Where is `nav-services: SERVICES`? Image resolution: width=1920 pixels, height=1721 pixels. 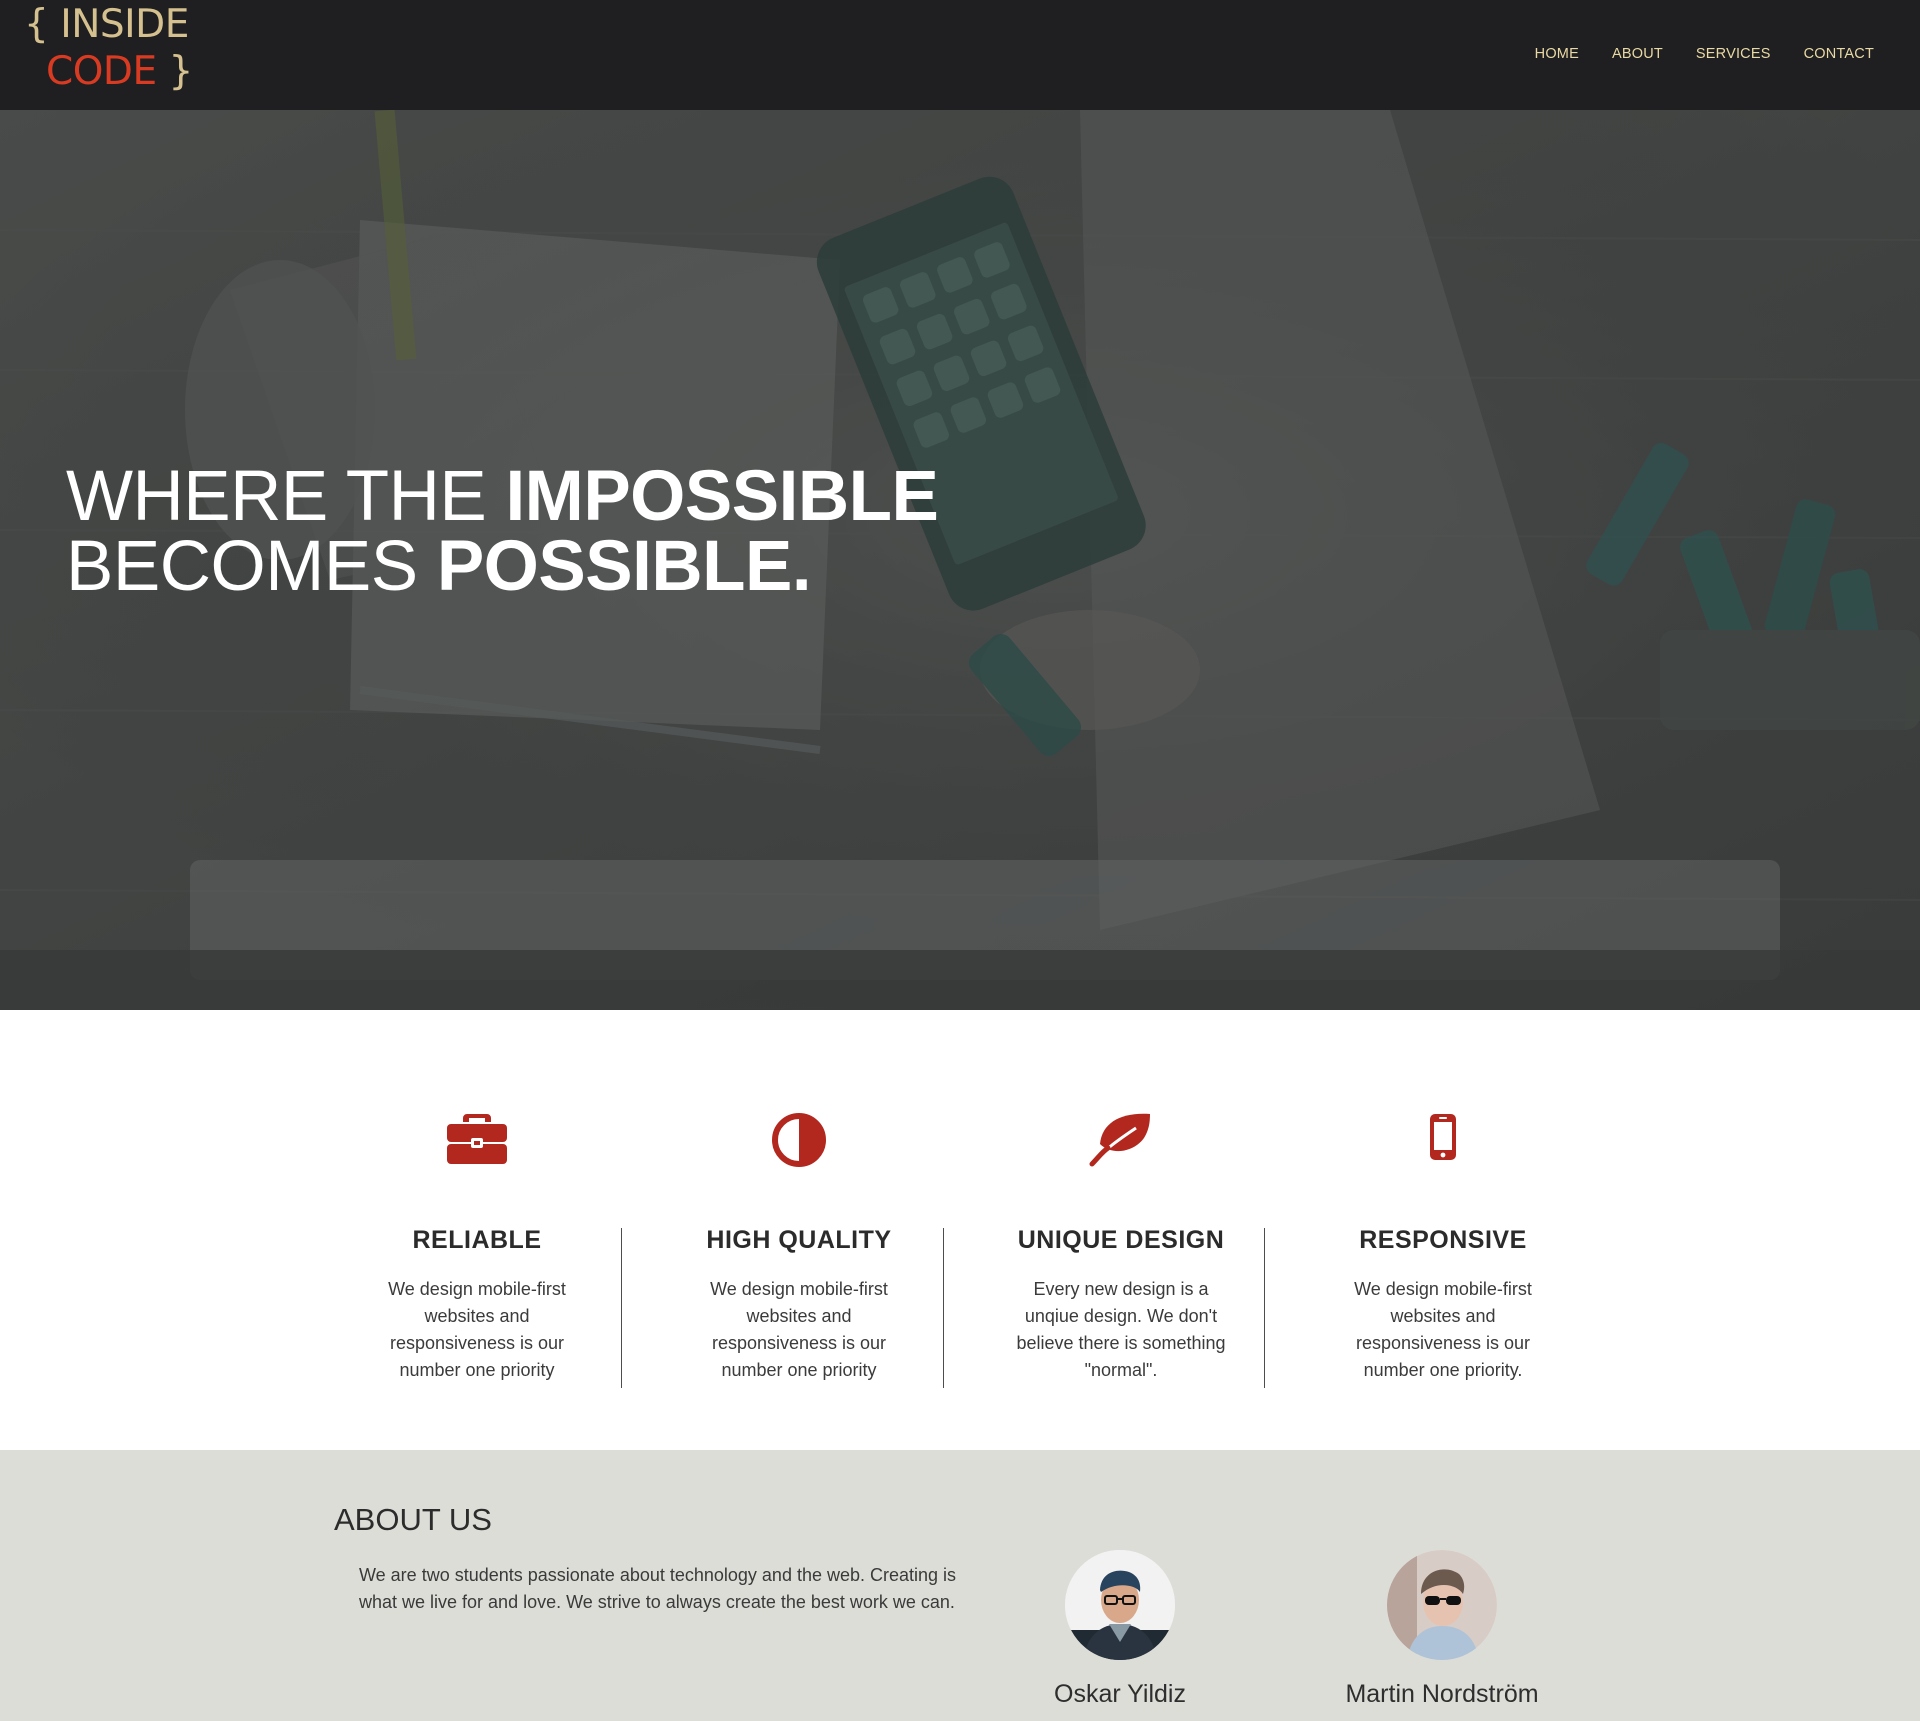
nav-services: SERVICES is located at coordinates (1733, 54).